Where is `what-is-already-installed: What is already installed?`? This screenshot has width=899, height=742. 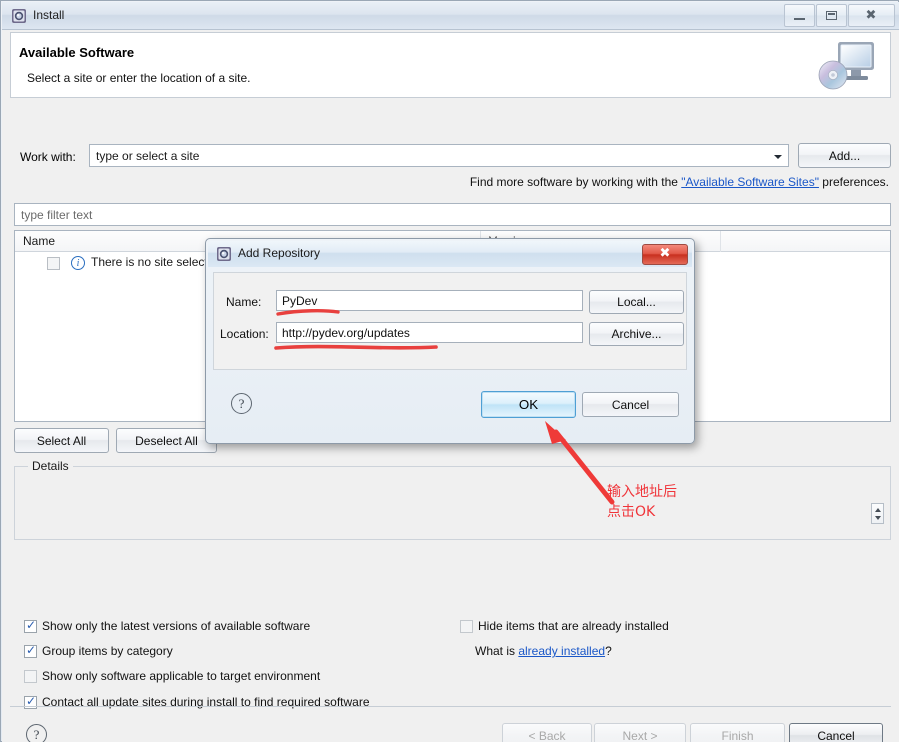 what-is-already-installed: What is already installed? is located at coordinates (543, 651).